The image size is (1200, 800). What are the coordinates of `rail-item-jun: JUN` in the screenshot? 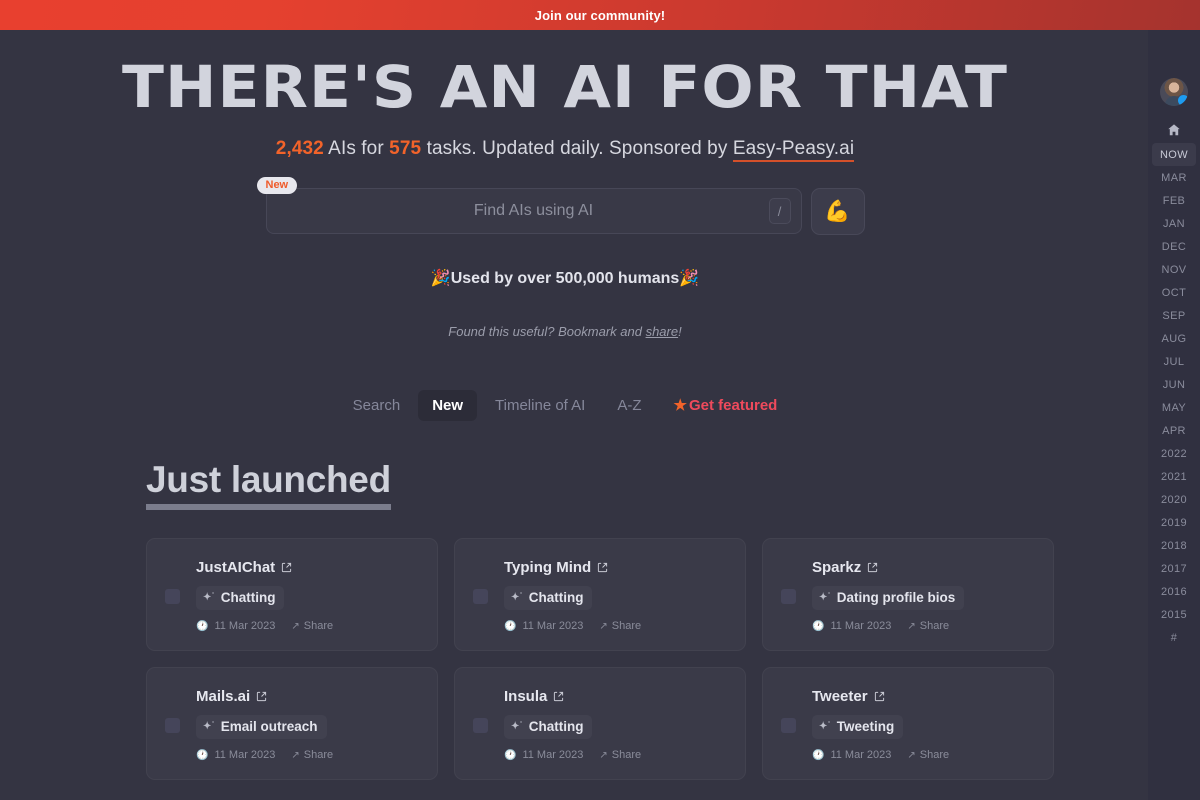 It's located at (1174, 384).